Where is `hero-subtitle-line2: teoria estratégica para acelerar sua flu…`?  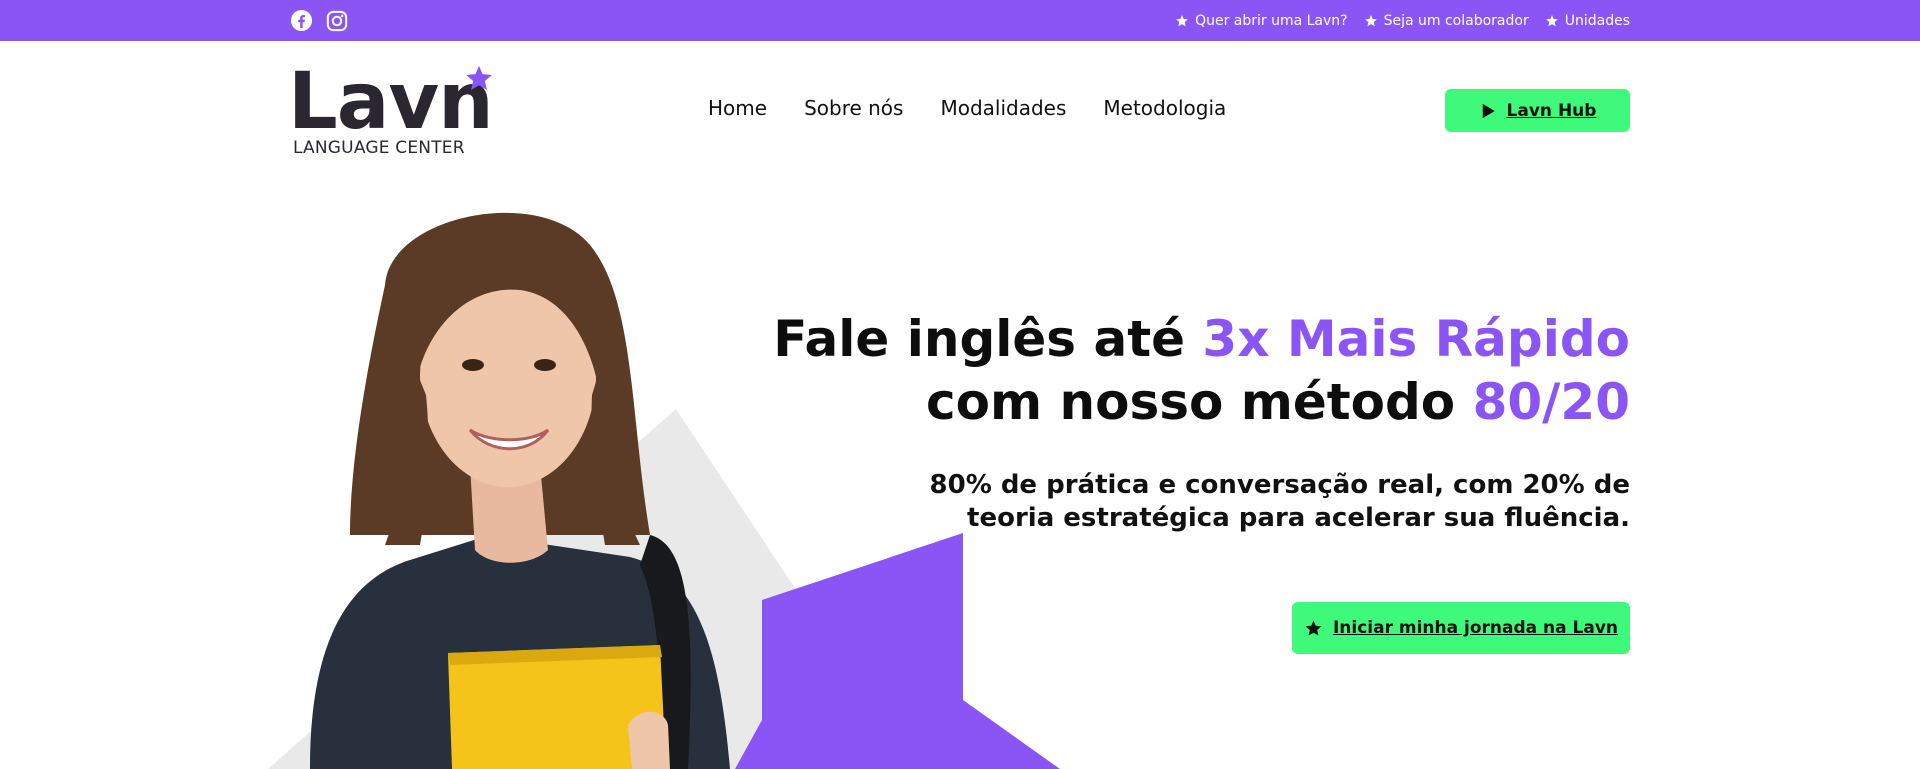
hero-subtitle-line2: teoria estratégica para acelerar sua flu… is located at coordinates (1298, 518).